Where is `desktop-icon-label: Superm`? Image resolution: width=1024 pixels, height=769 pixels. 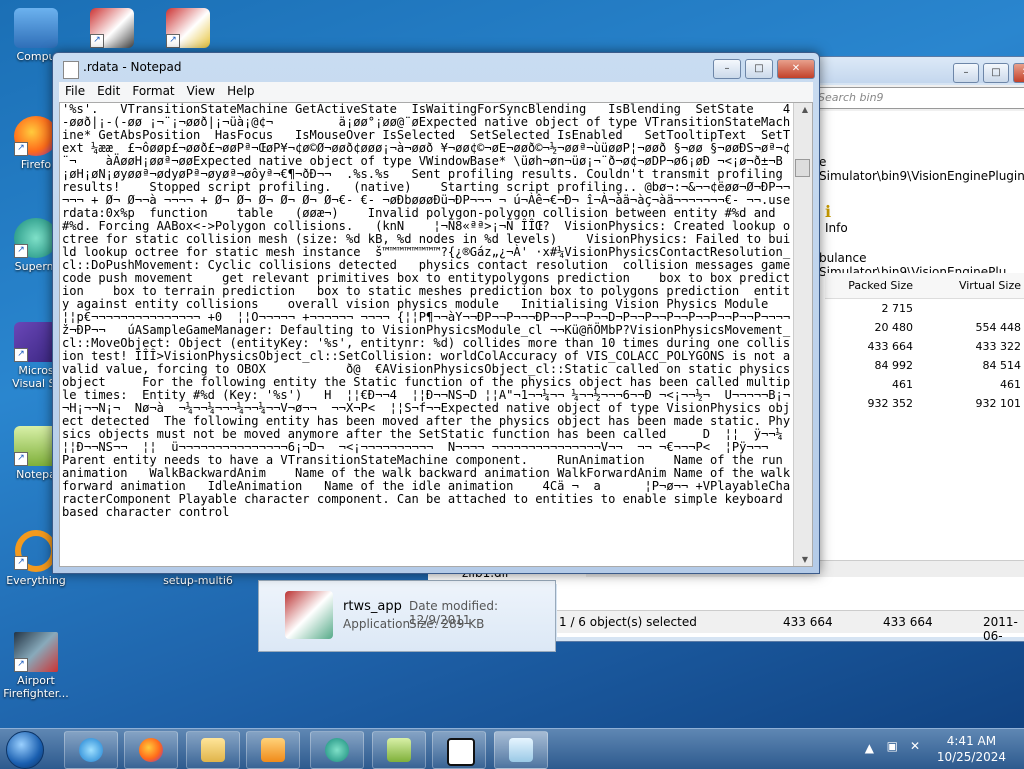
desktop-icon-label: Superm is located at coordinates (36, 266).